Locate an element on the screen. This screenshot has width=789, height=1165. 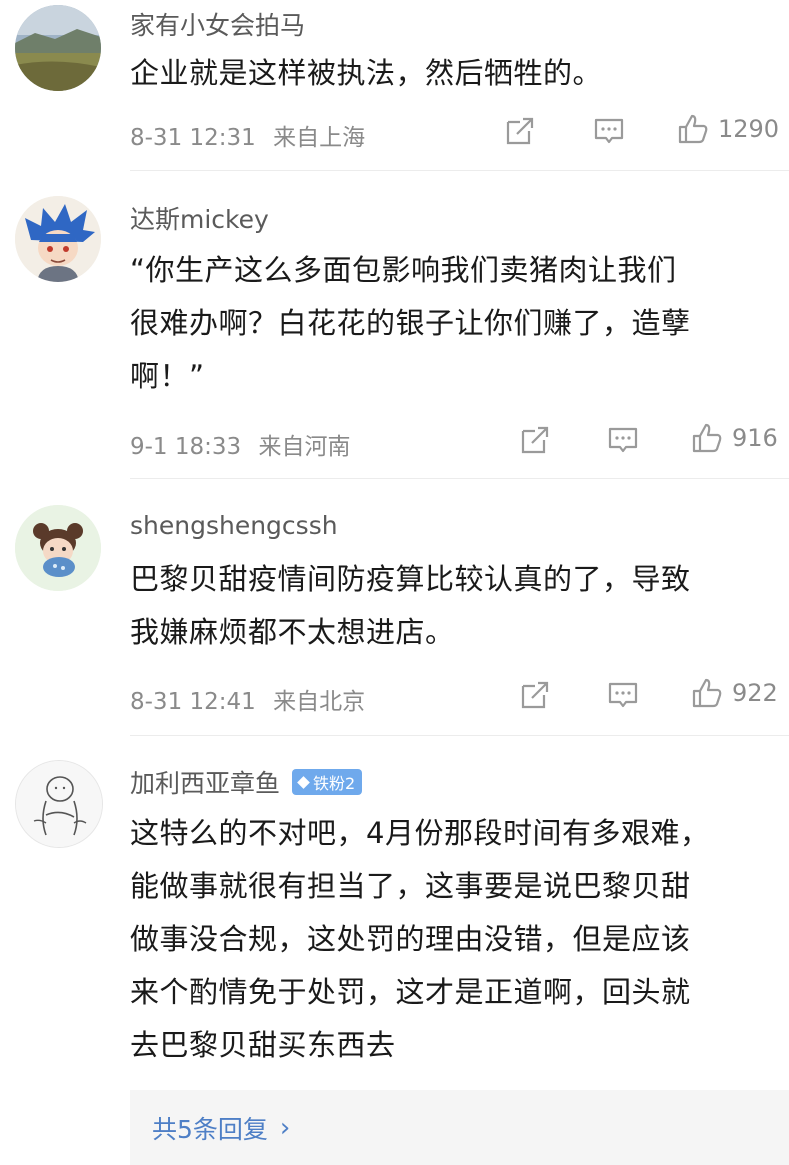
comment-meta: 8-31 12:41 来自北京 is located at coordinates (247, 699).